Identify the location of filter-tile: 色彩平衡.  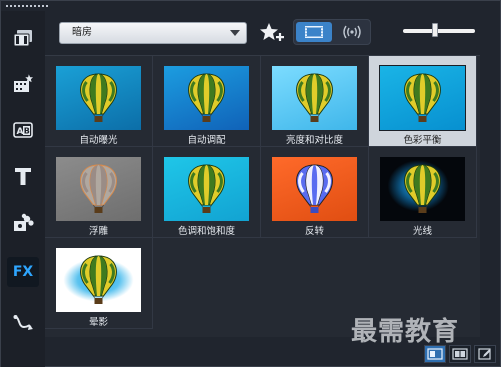
(423, 101).